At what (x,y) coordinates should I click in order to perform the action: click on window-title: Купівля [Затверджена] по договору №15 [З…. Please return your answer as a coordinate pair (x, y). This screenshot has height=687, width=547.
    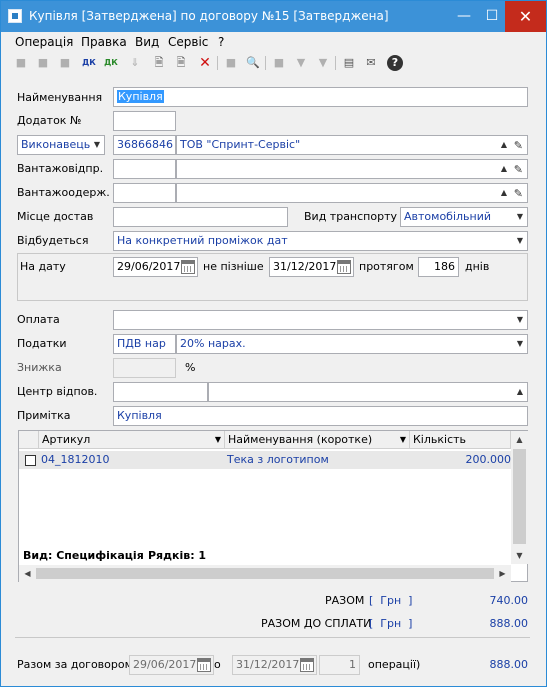
    Looking at the image, I should click on (209, 16).